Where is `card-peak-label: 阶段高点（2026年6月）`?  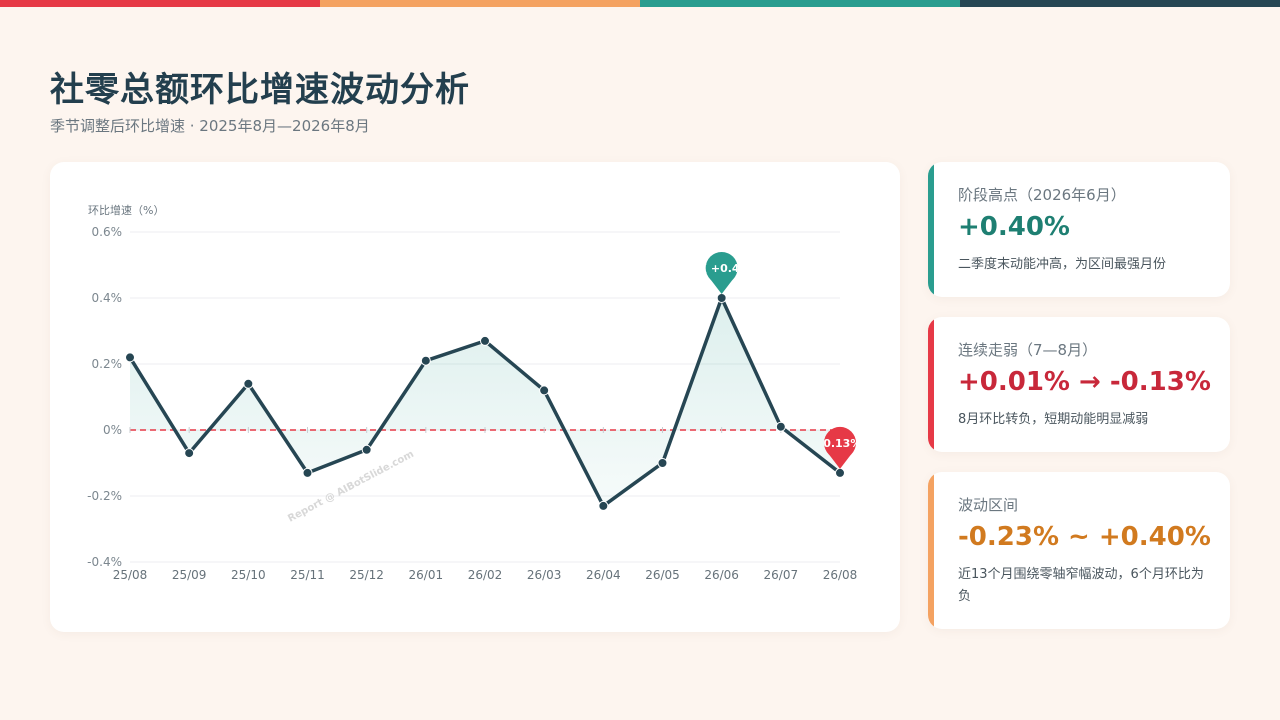
card-peak-label: 阶段高点（2026年6月） is located at coordinates (1042, 195).